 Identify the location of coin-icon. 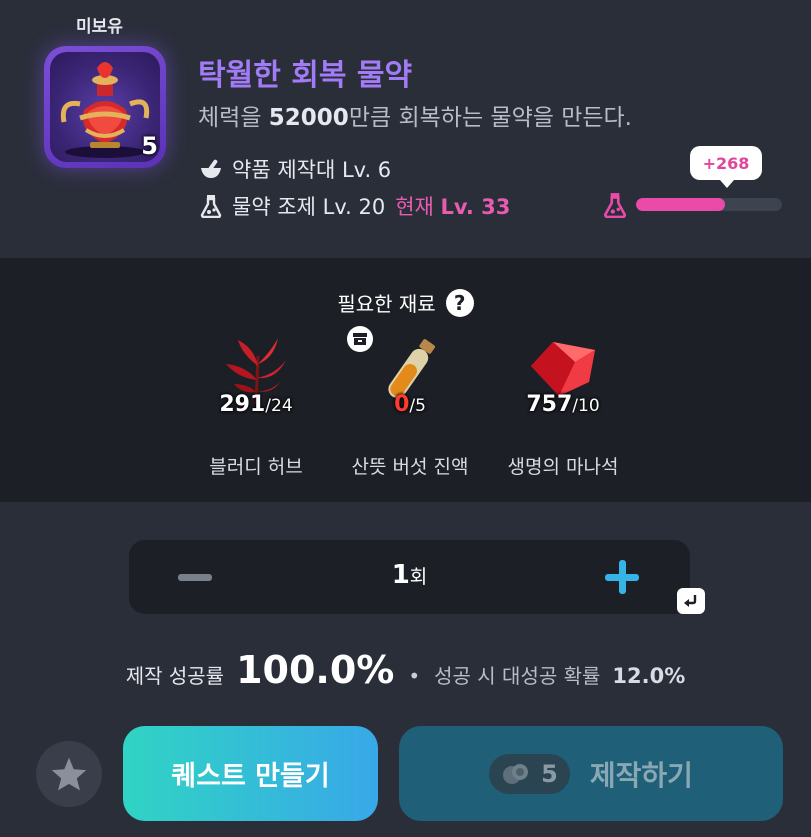
(516, 774).